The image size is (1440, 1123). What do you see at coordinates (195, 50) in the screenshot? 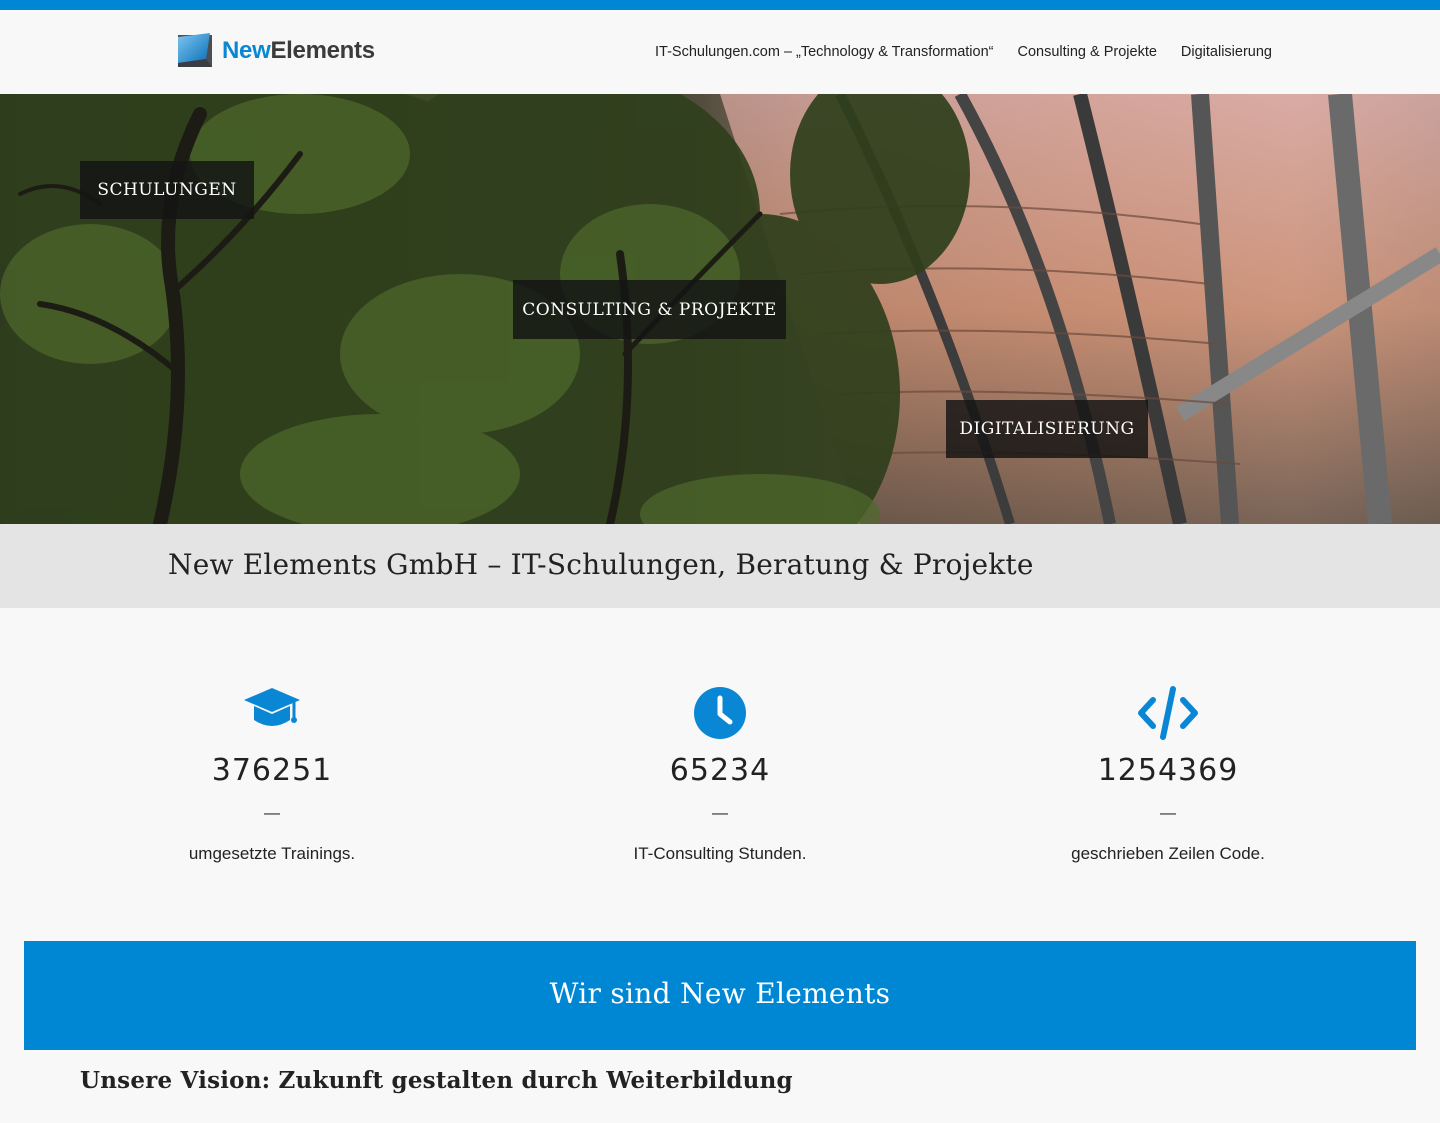
I see `logo-mark-icon` at bounding box center [195, 50].